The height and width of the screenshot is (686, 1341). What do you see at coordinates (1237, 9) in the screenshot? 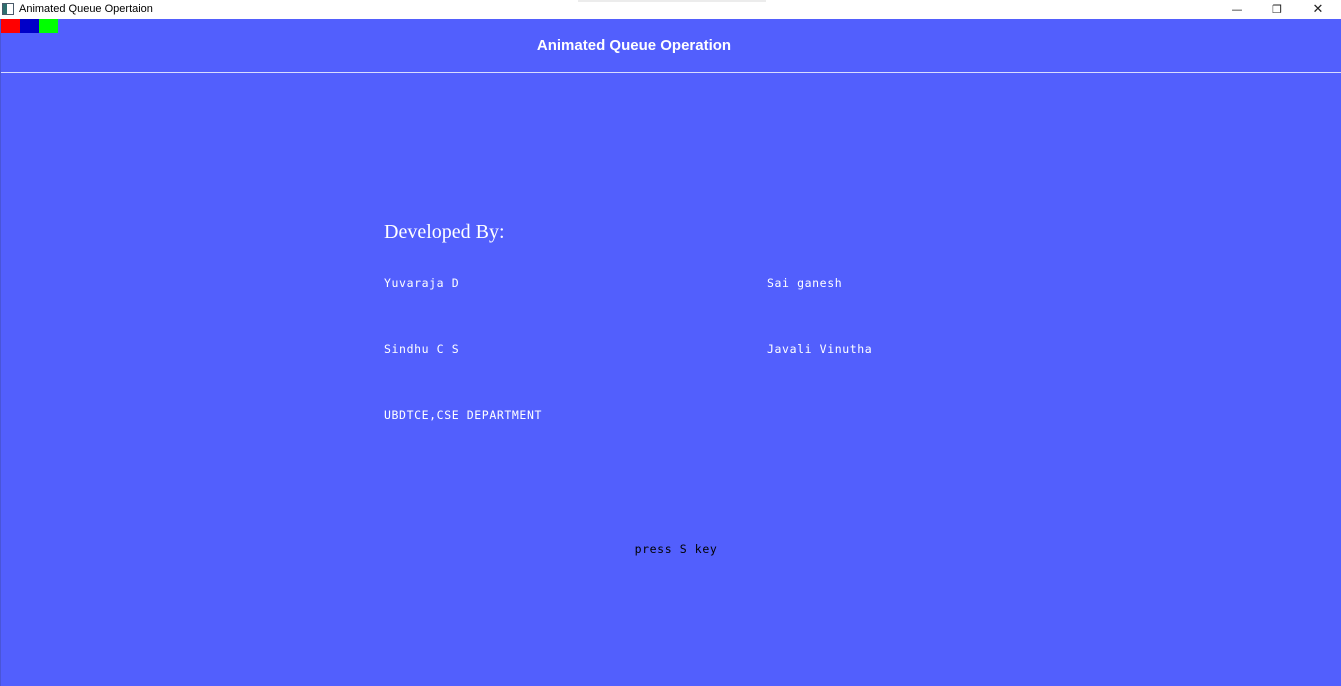
I see `minimize-button: —` at bounding box center [1237, 9].